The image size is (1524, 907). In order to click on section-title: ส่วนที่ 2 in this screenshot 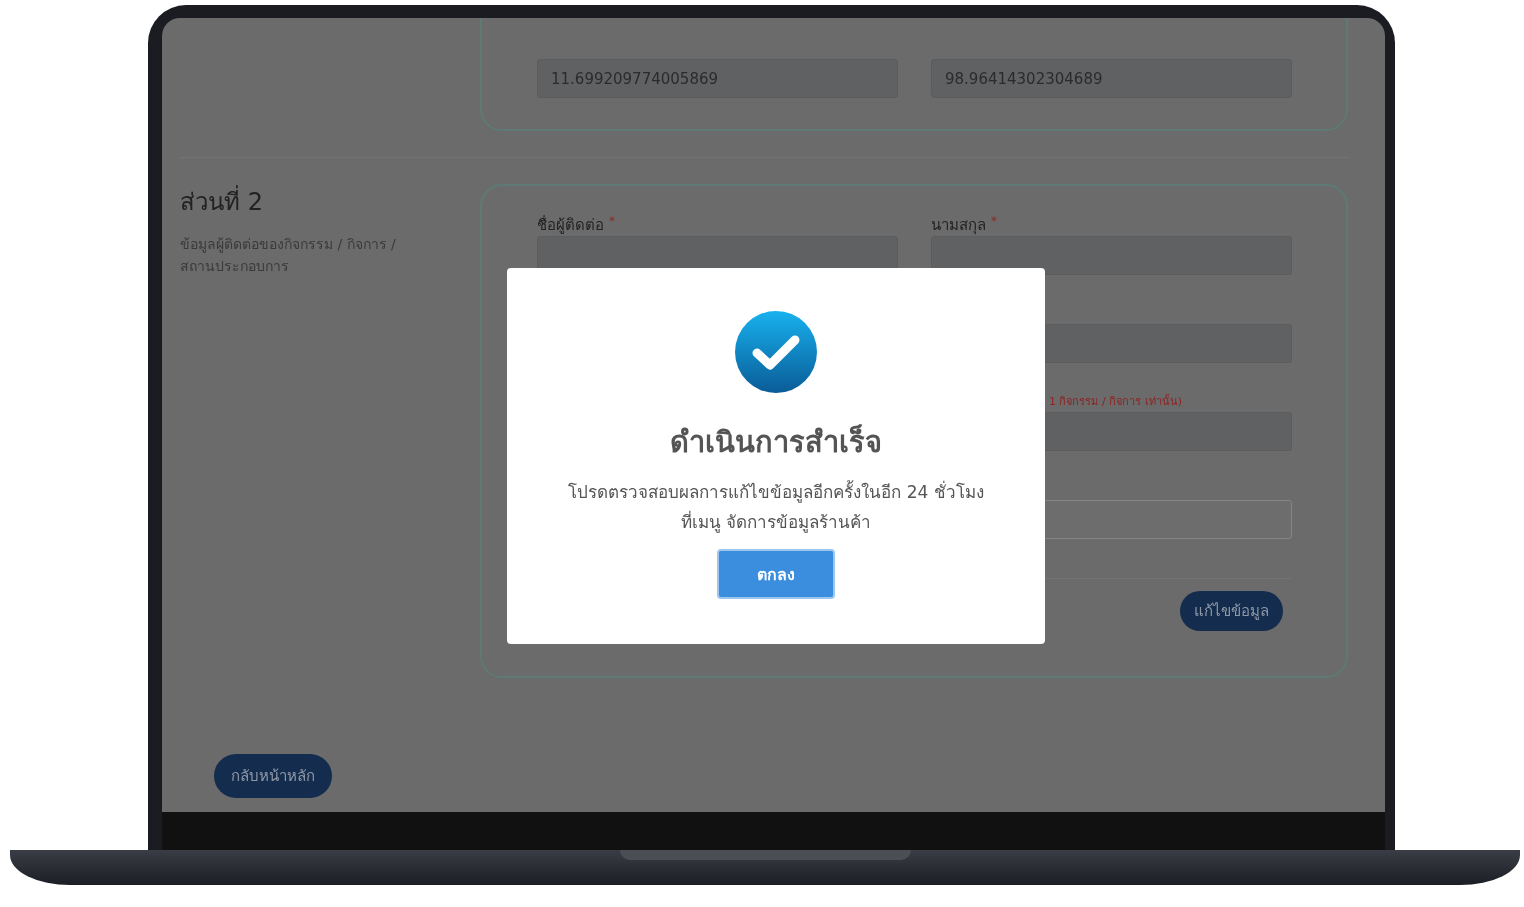, I will do `click(330, 201)`.